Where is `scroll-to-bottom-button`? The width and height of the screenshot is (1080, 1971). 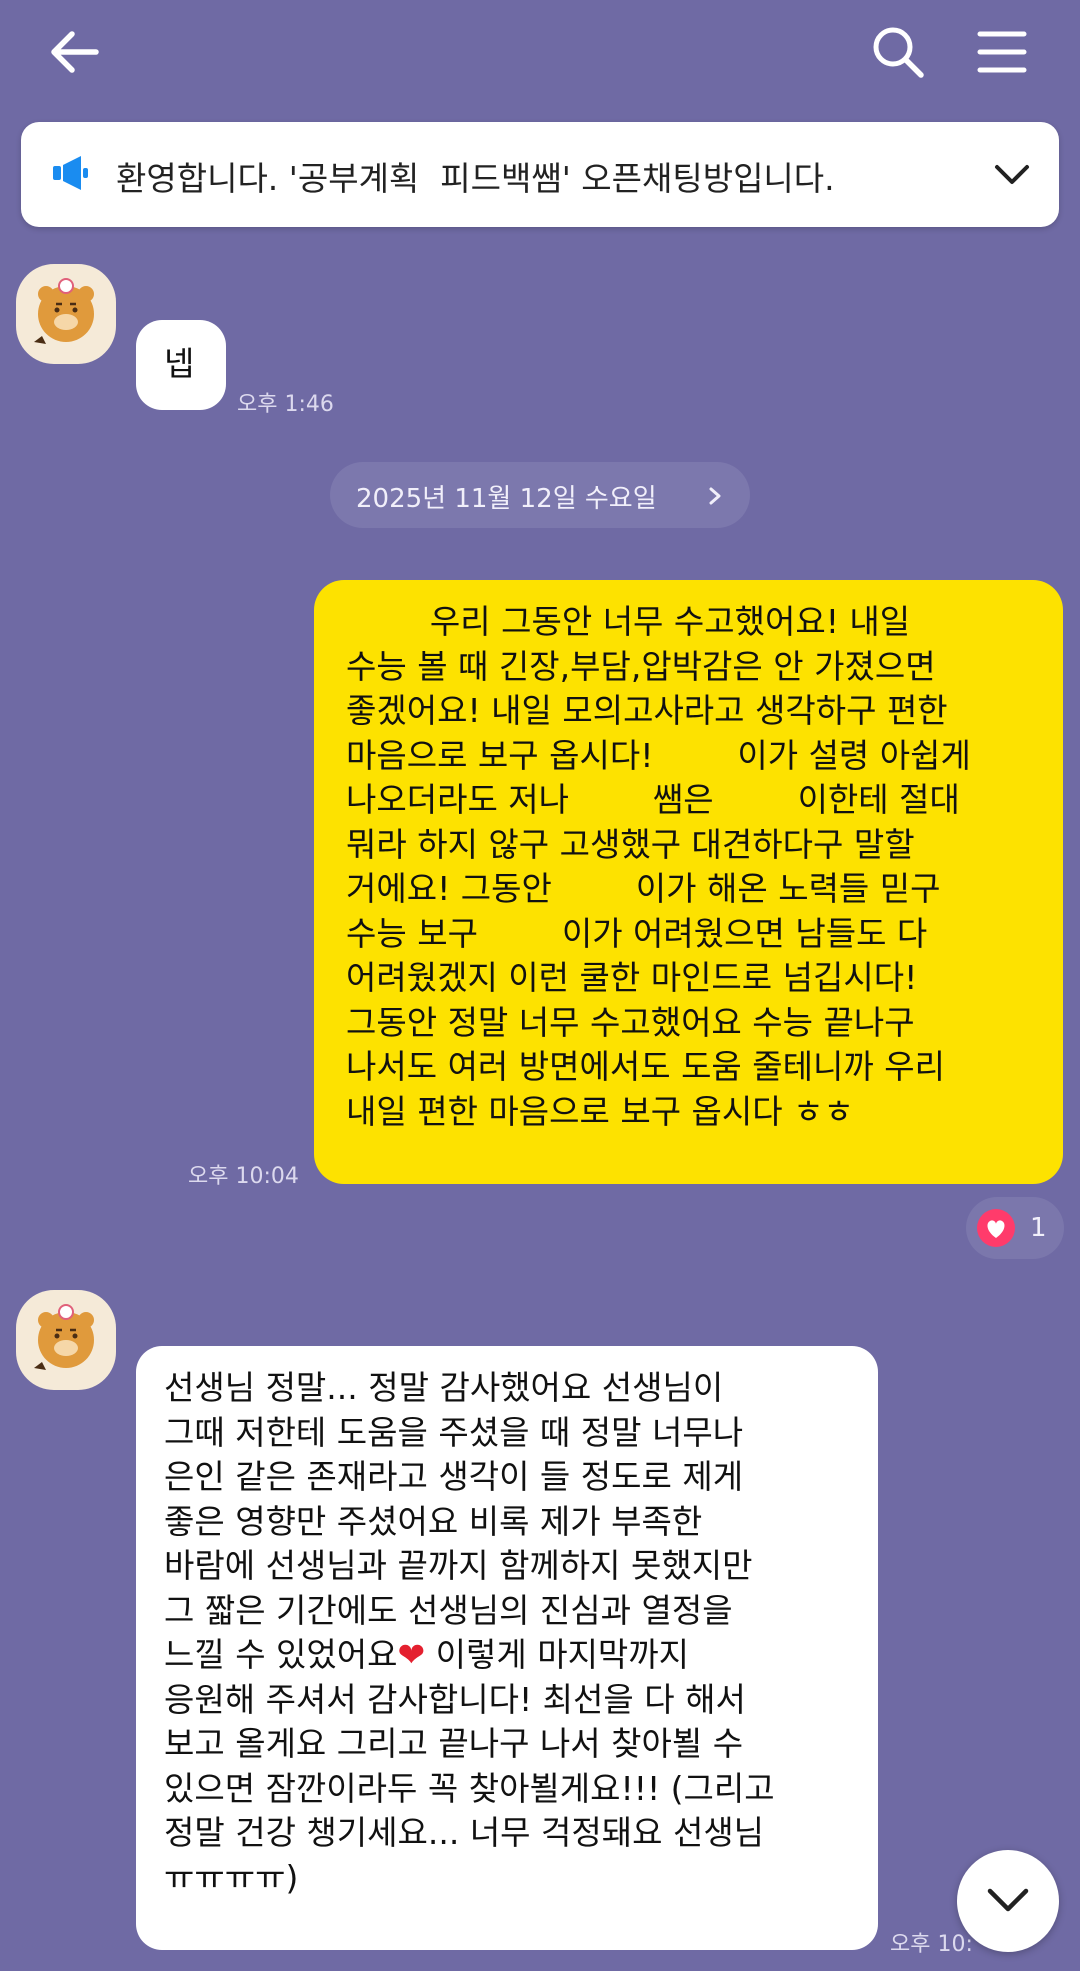 scroll-to-bottom-button is located at coordinates (1008, 1901).